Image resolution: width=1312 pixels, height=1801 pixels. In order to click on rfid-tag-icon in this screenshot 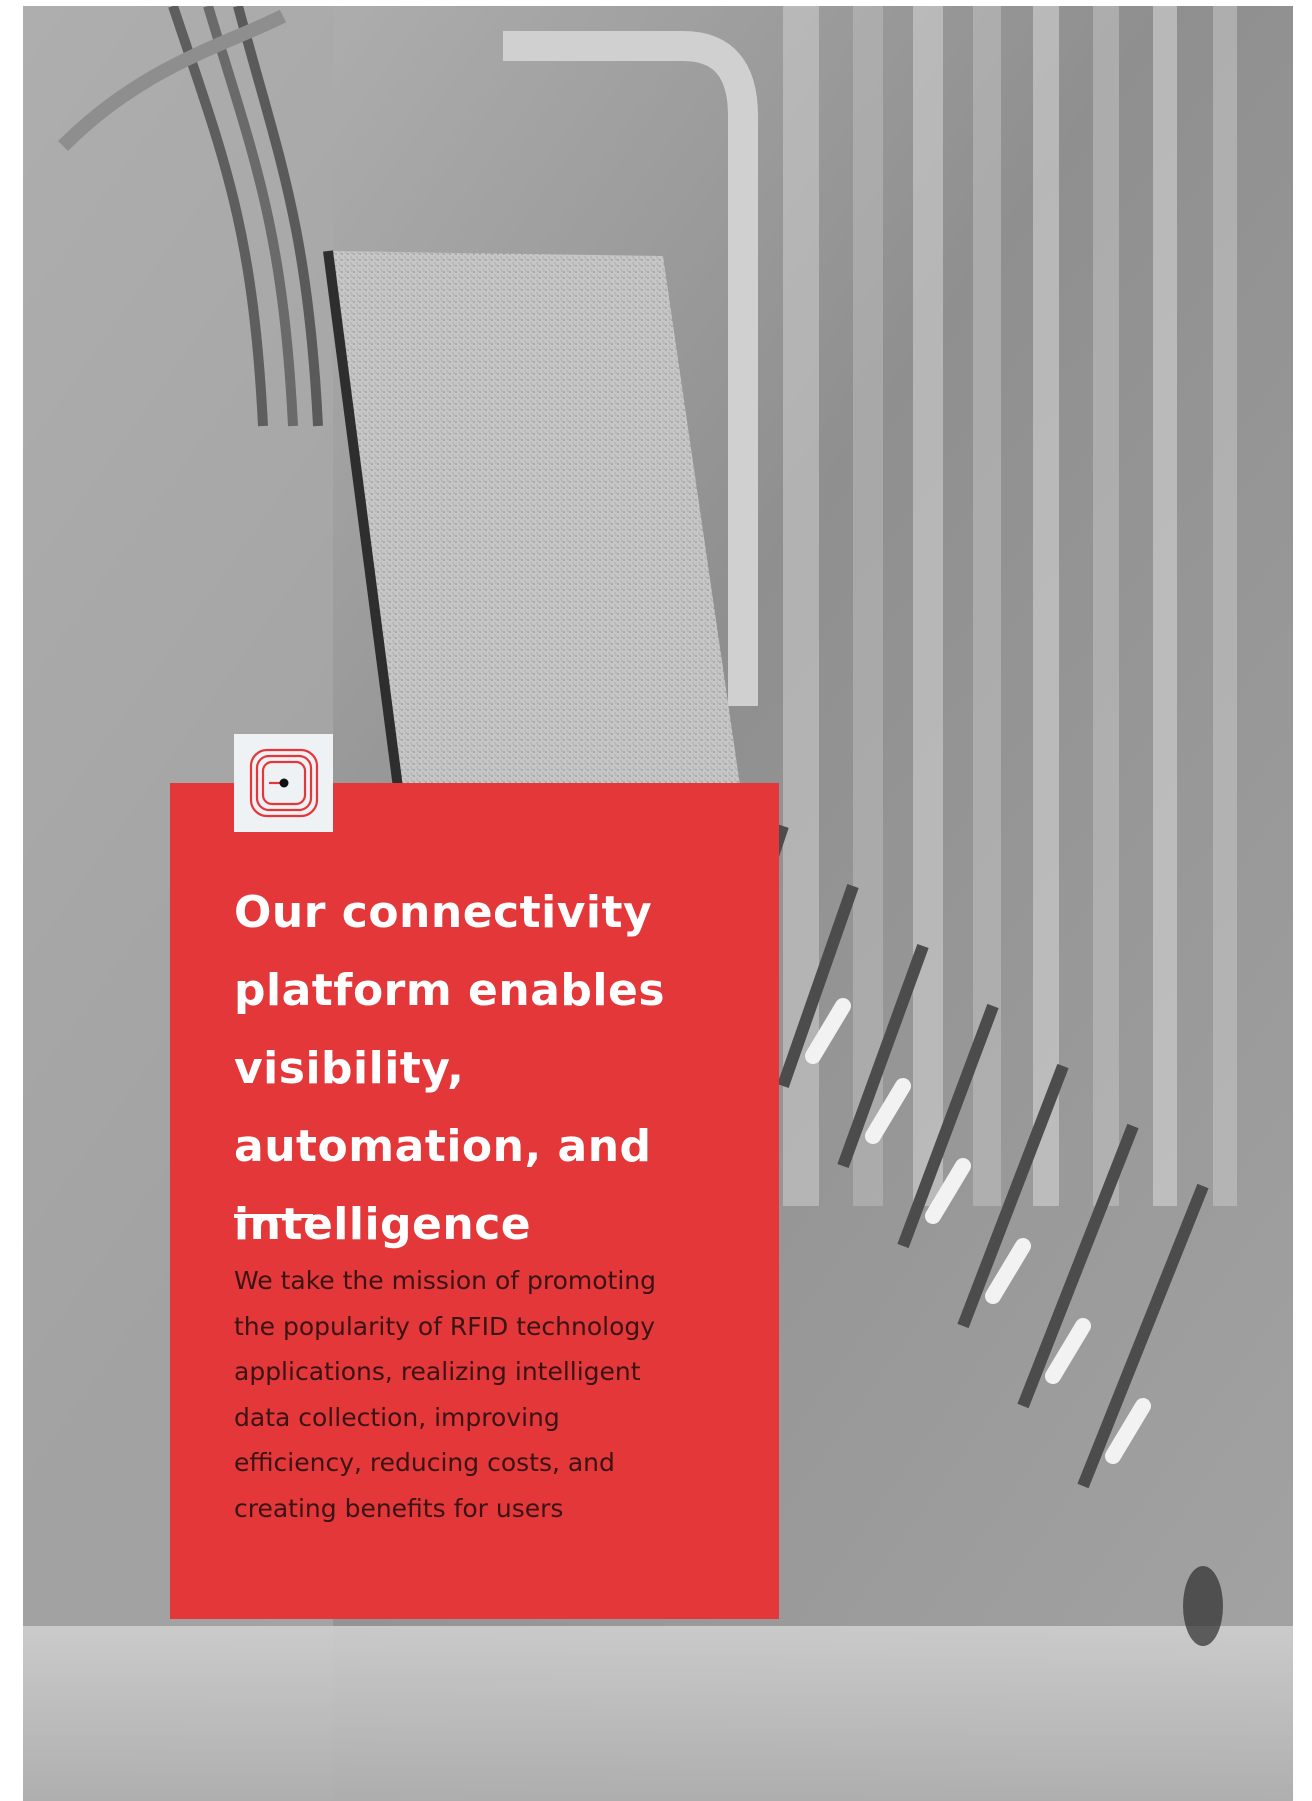, I will do `click(283, 783)`.